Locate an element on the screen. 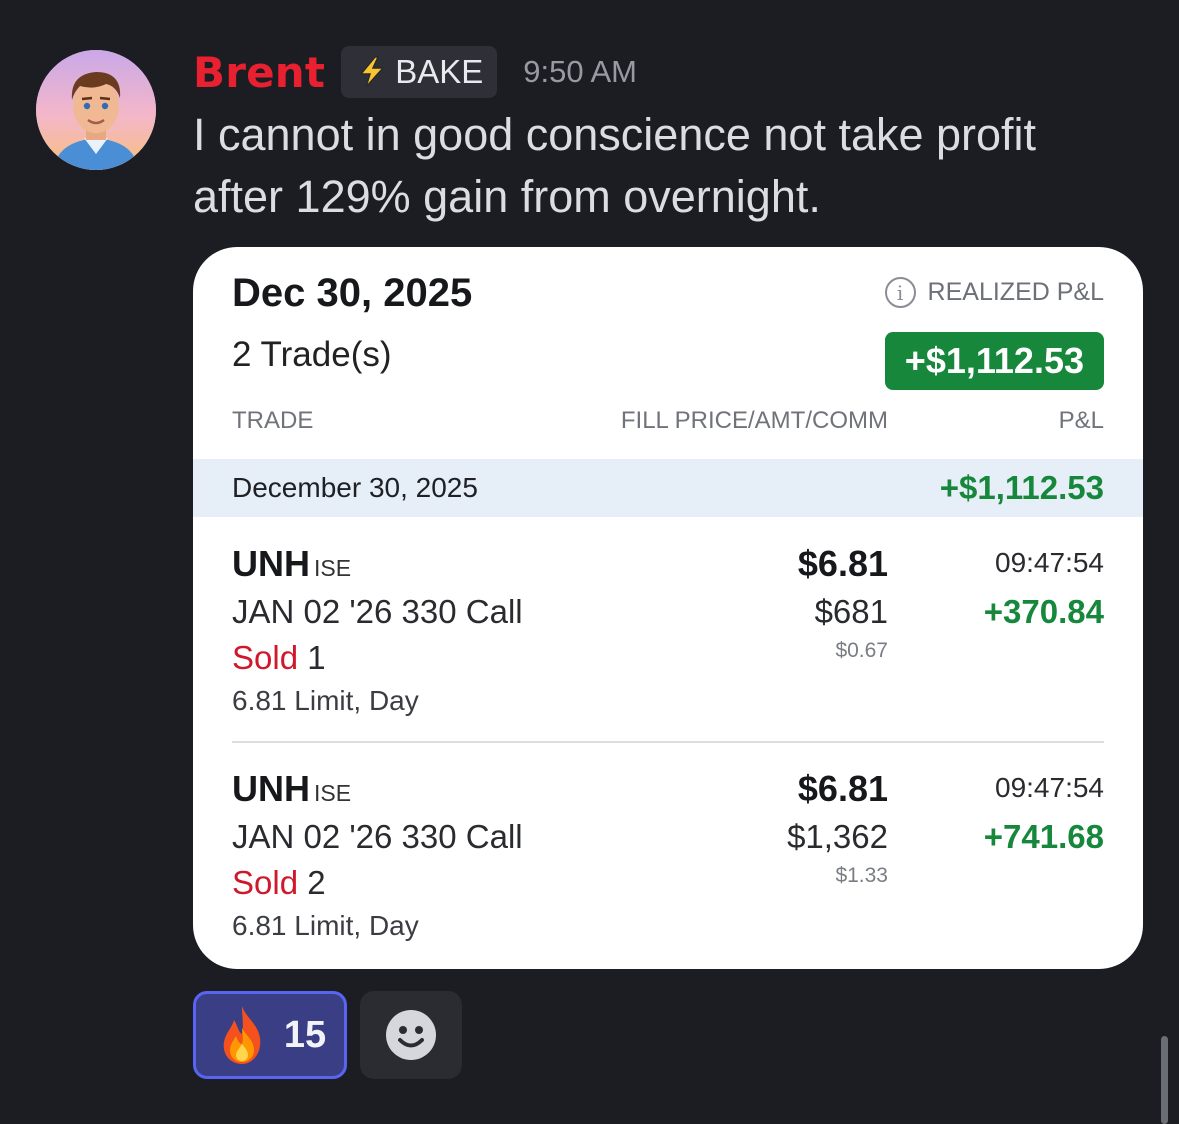 The image size is (1179, 1124). fire-icon is located at coordinates (242, 1035).